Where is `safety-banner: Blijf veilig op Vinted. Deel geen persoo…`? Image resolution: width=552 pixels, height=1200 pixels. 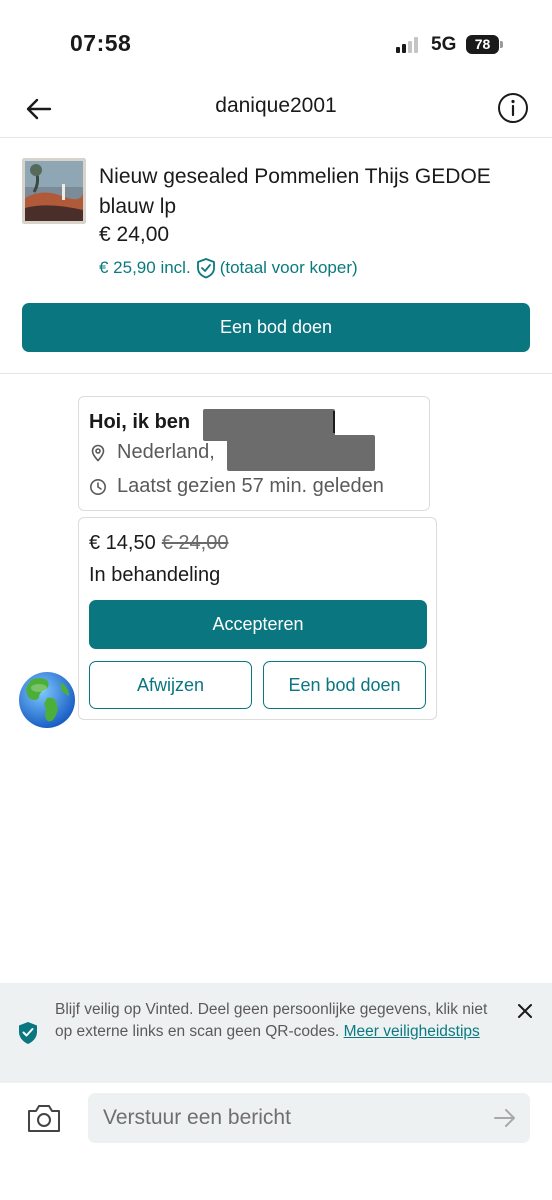
safety-banner: Blijf veilig op Vinted. Deel geen persoo… is located at coordinates (276, 1033).